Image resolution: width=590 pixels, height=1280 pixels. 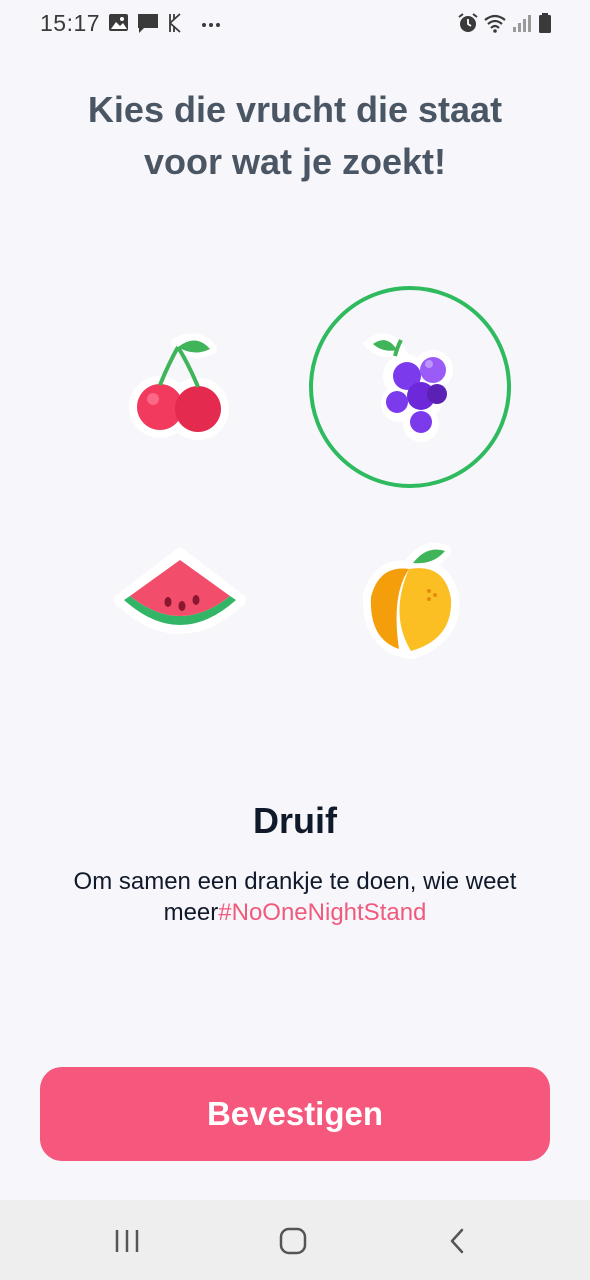 I want to click on navigation-bar, so click(x=295, y=1240).